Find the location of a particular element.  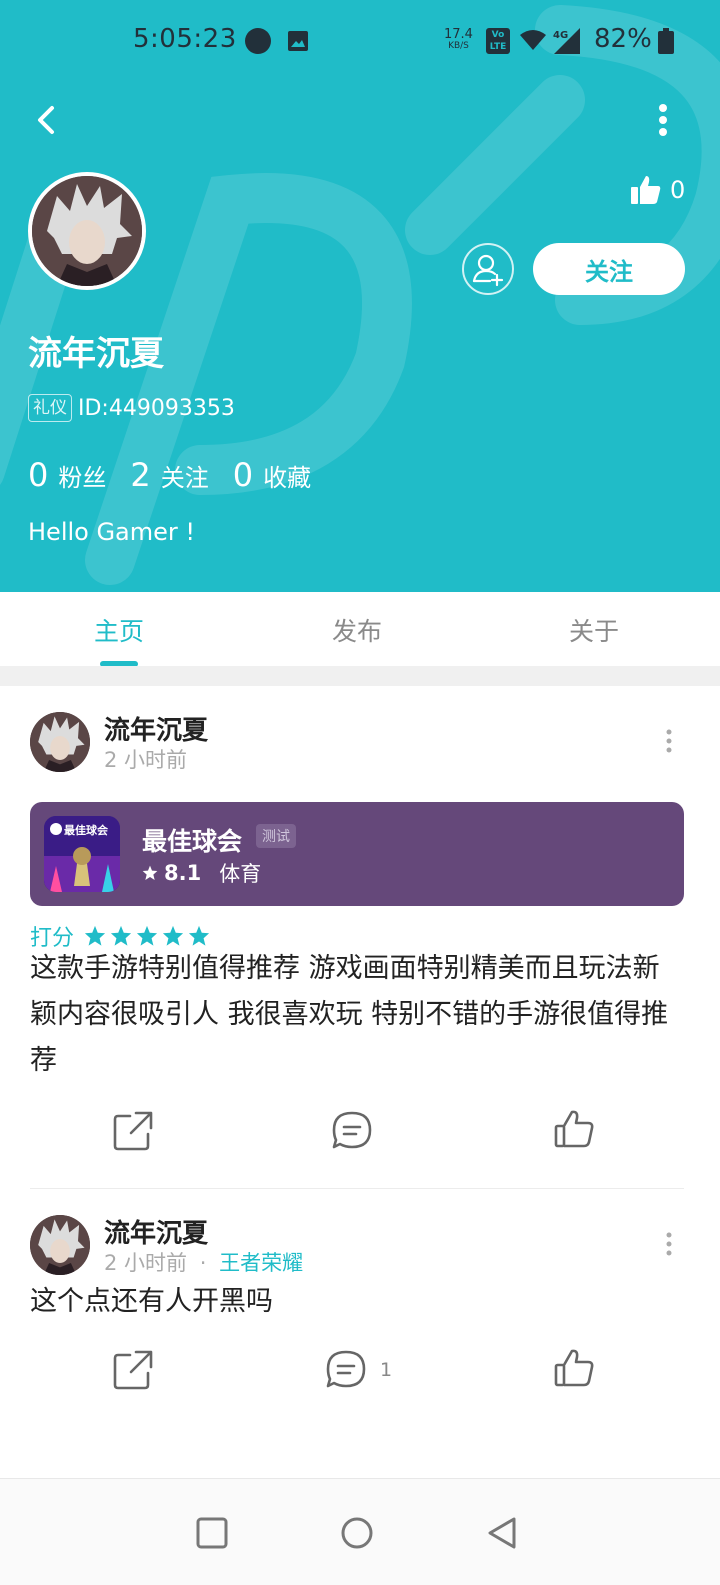

profile-tabs: 主页 发布 关于 is located at coordinates (360, 629).